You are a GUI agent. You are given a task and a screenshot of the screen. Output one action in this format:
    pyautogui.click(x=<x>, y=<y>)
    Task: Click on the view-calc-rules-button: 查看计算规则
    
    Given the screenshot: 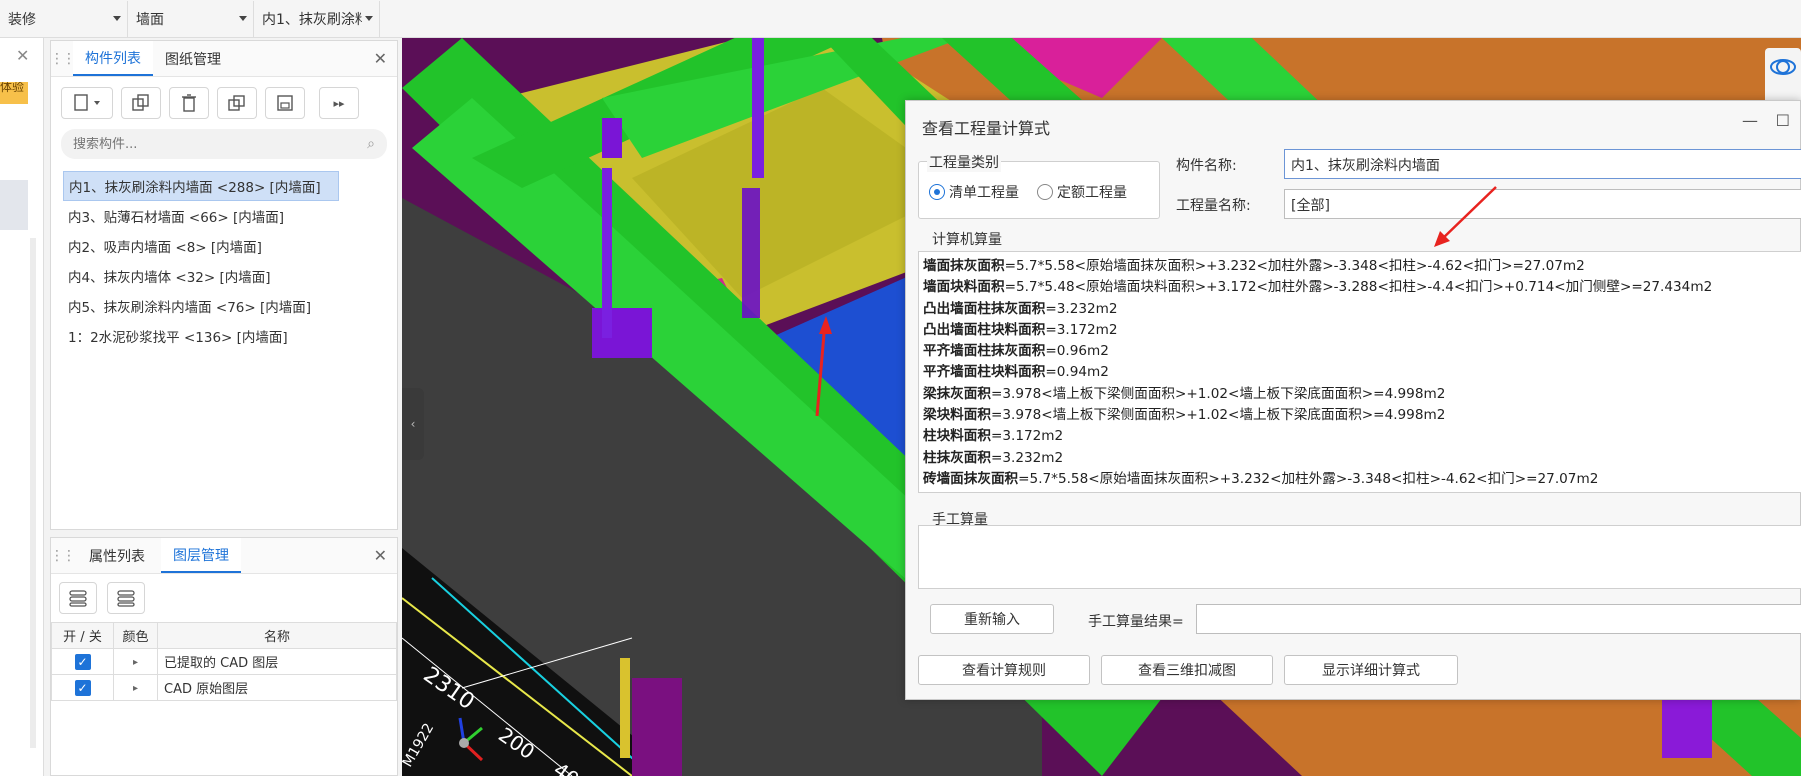 What is the action you would take?
    pyautogui.click(x=1004, y=670)
    